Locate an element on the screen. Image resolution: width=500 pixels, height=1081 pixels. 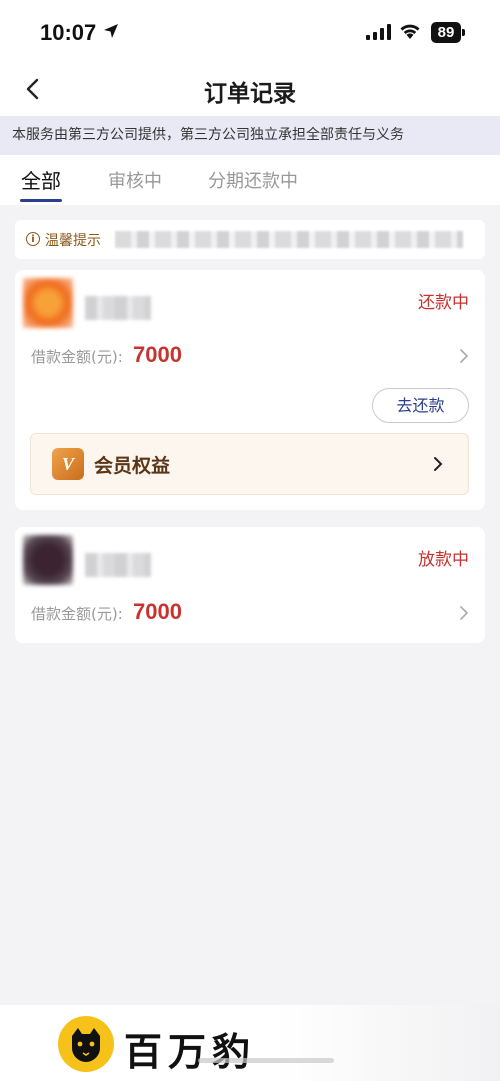
vip-badge-text: V is located at coordinates (67, 463).